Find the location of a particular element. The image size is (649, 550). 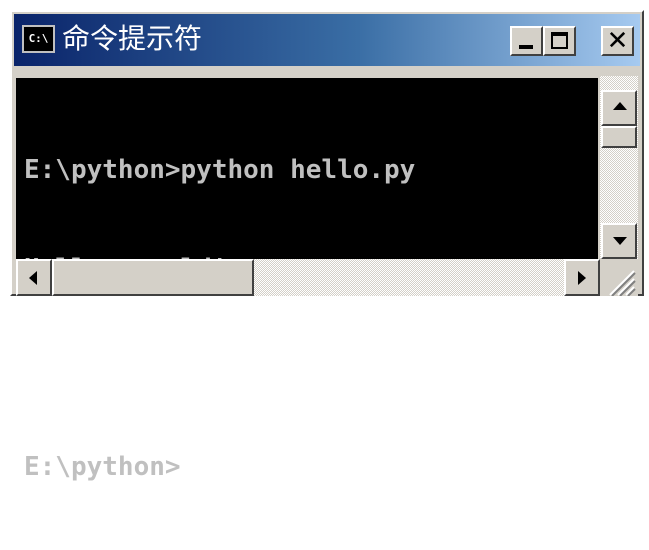

console-line-prompt: E:\python> is located at coordinates (102, 467).